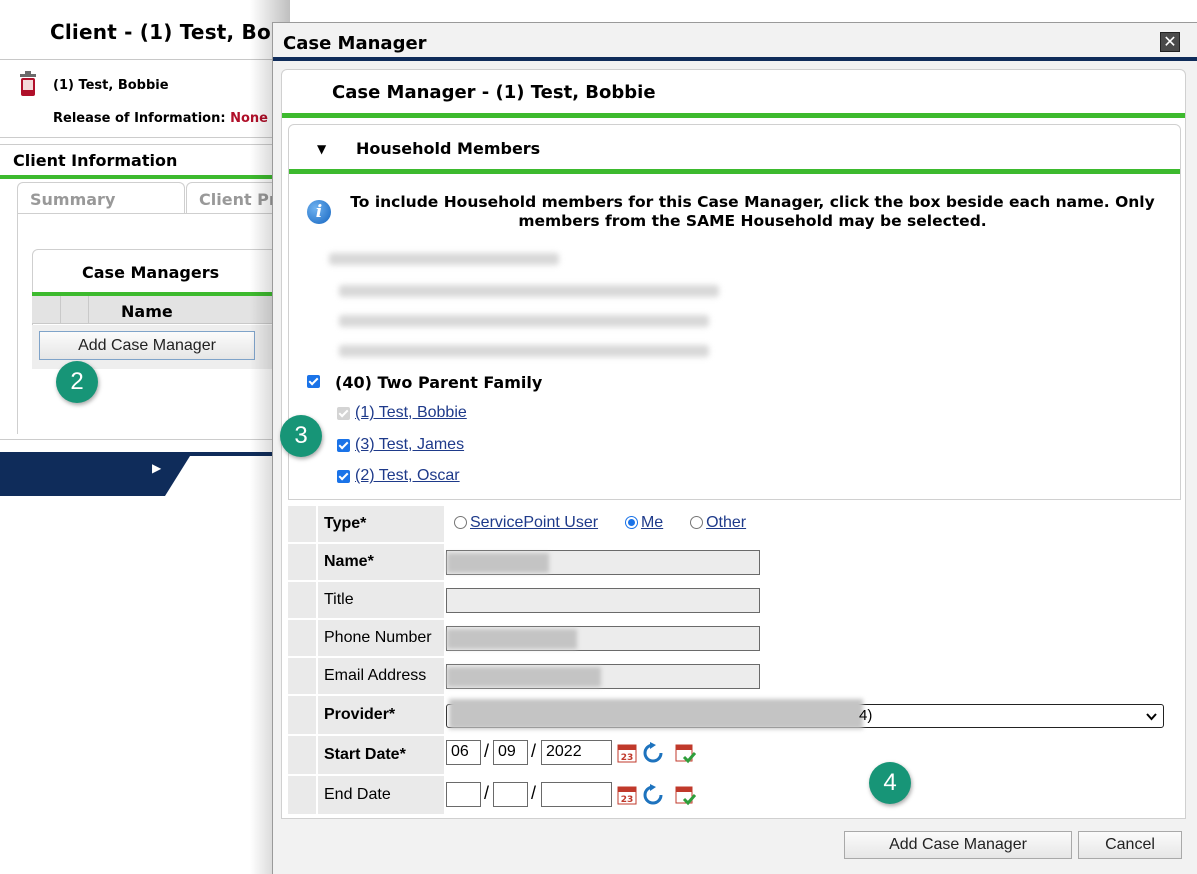 This screenshot has height=874, width=1197. I want to click on name-row: Name*, so click(734, 562).